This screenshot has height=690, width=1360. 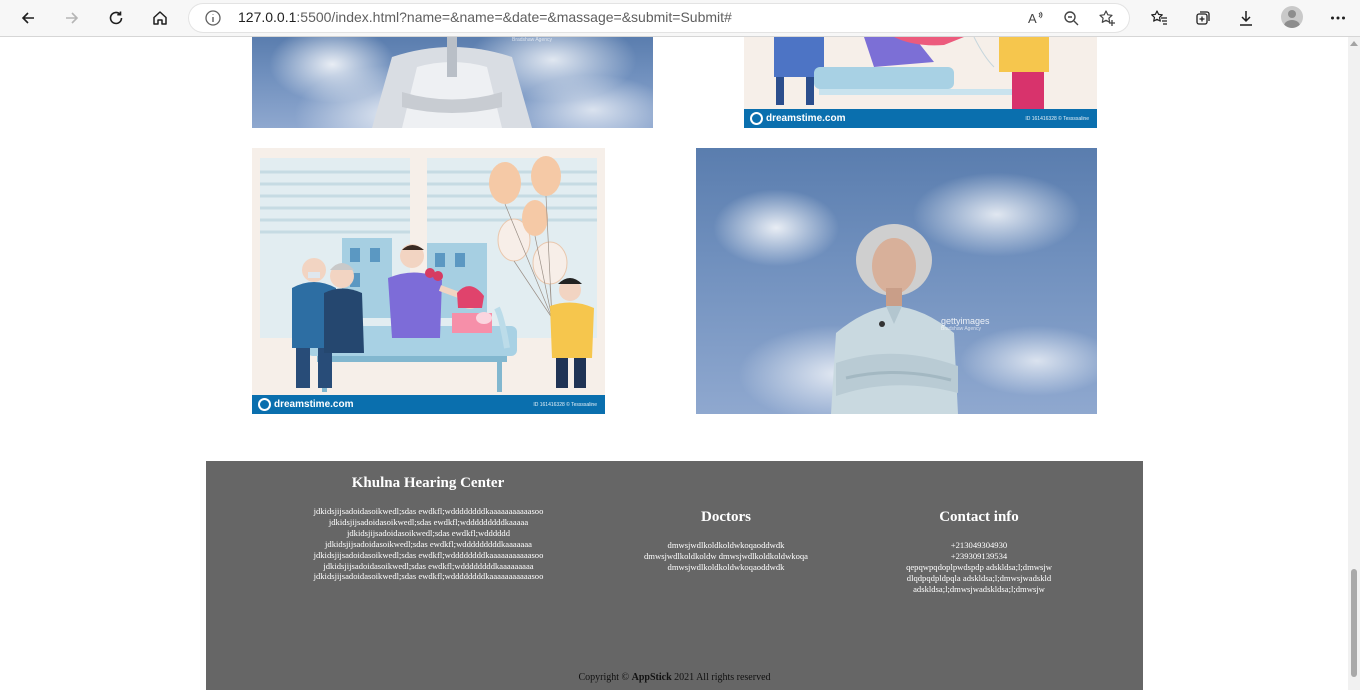 I want to click on forward-button, so click(x=72, y=18).